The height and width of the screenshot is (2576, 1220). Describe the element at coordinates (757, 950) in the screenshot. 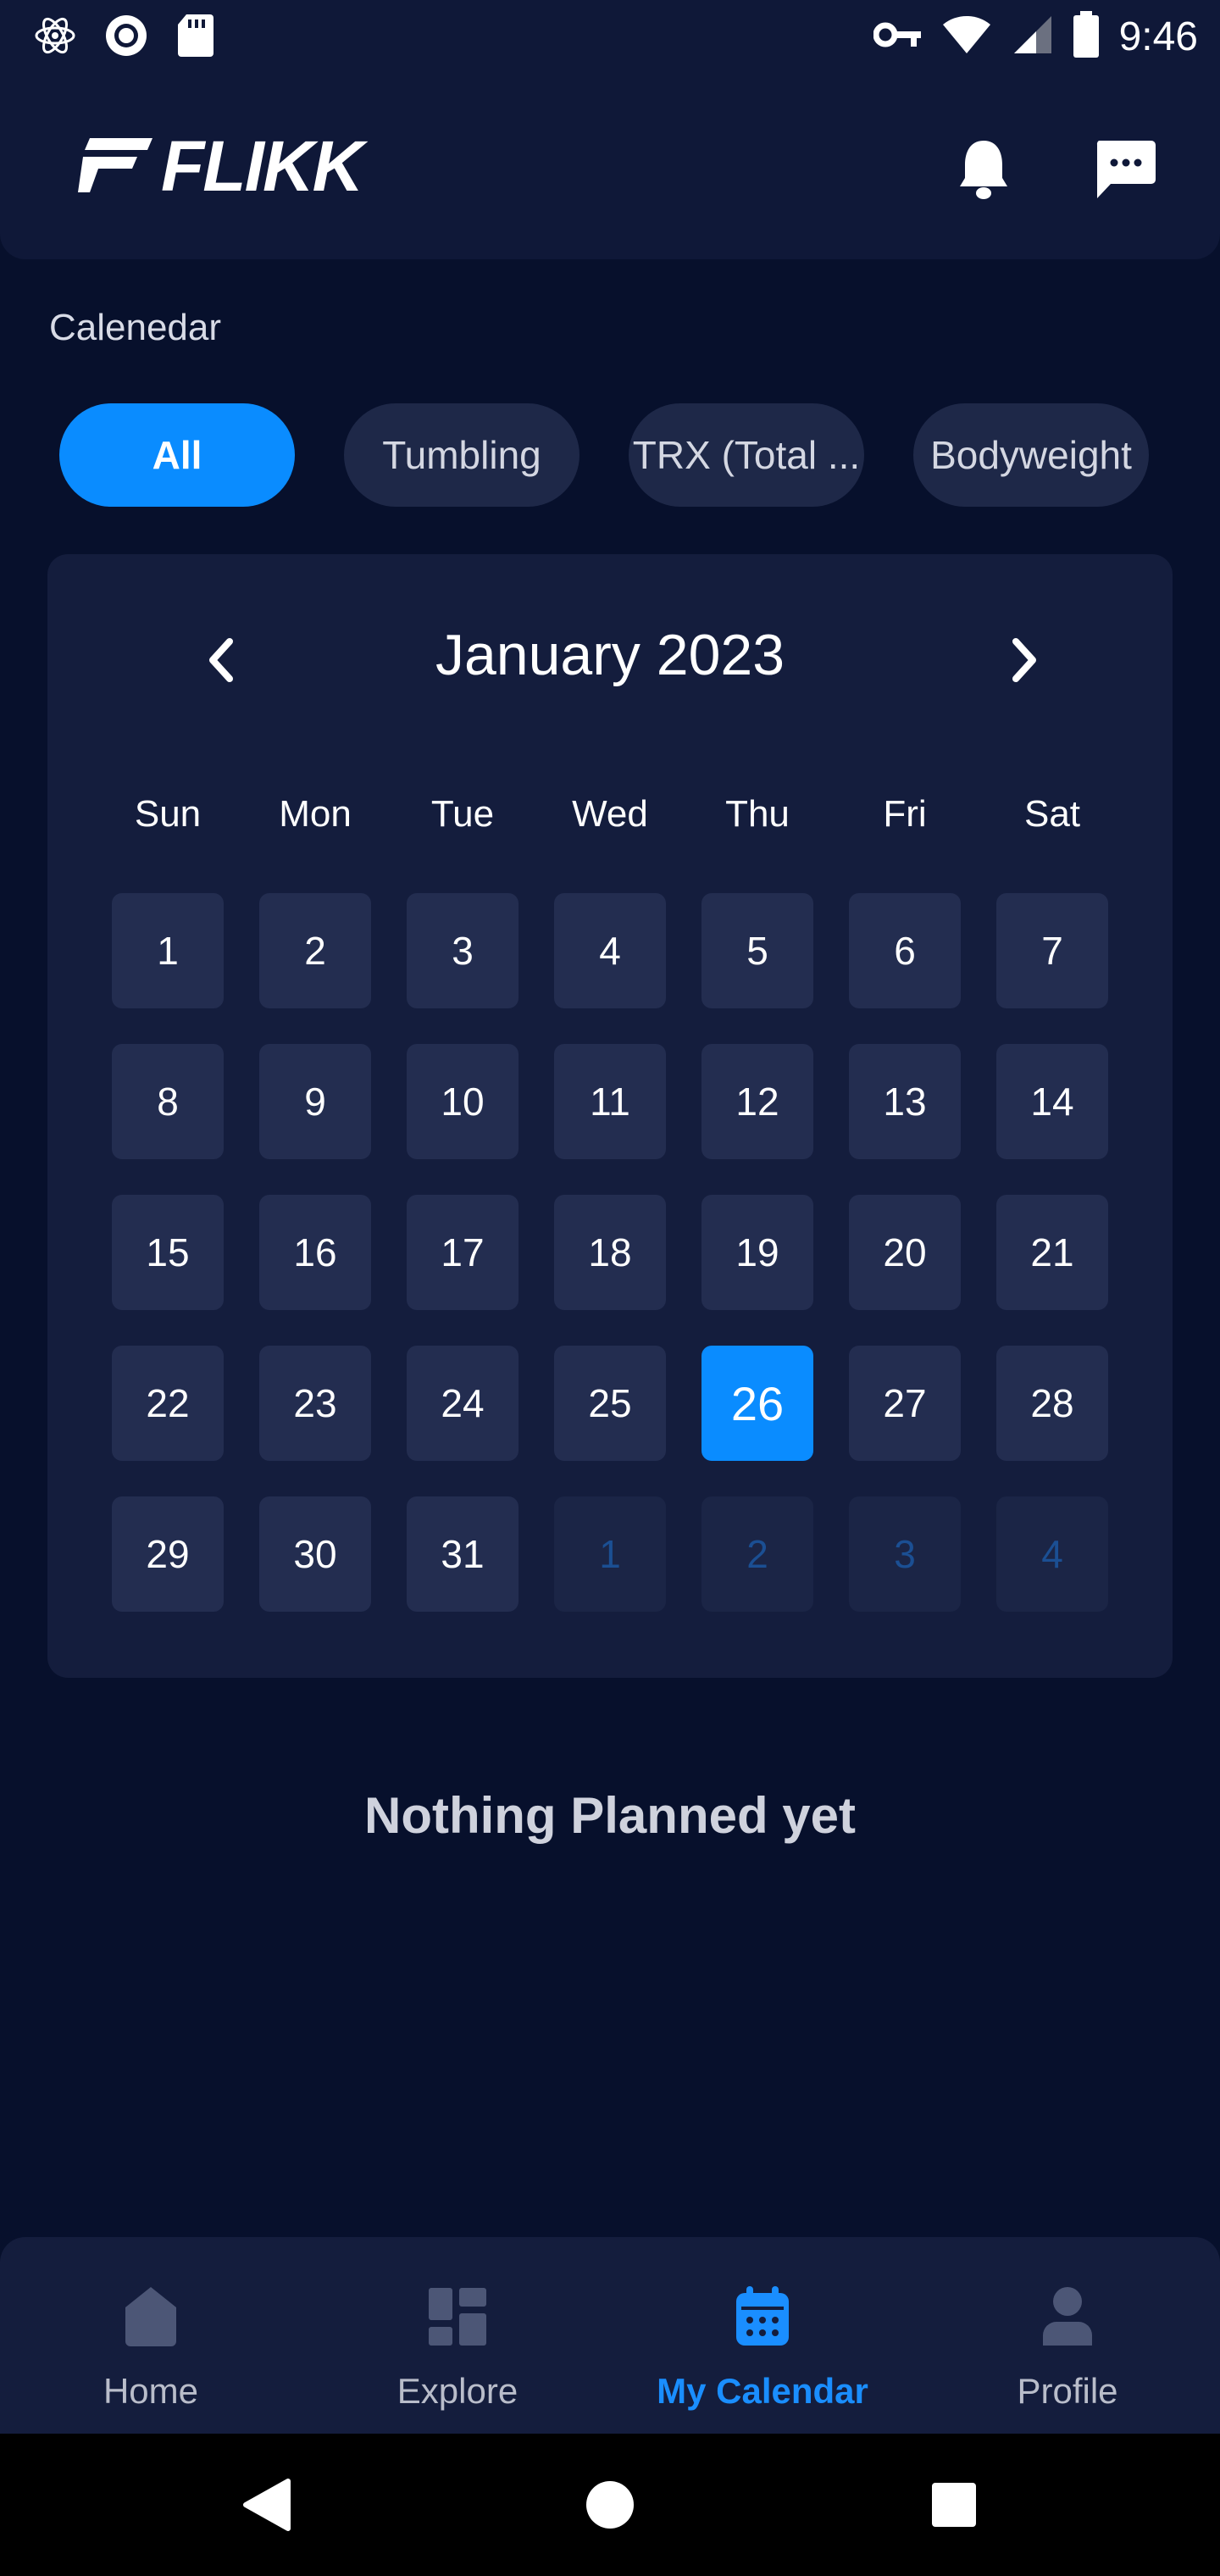

I see `calendar-day: 5` at that location.